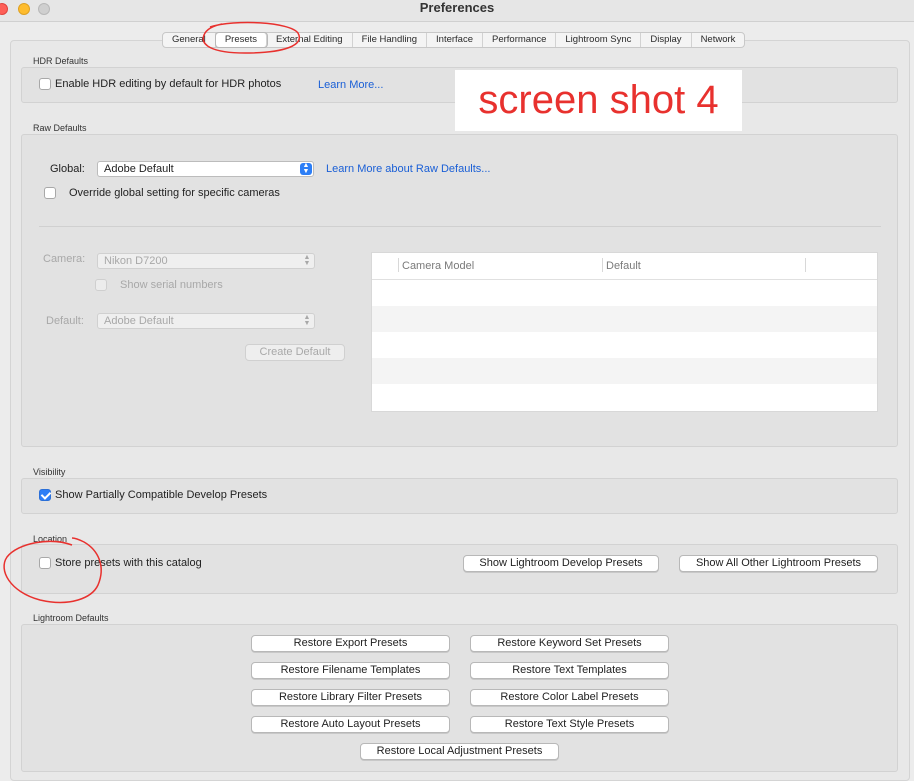 This screenshot has width=914, height=781. I want to click on presets-tab-annotation-circle, so click(251, 37).